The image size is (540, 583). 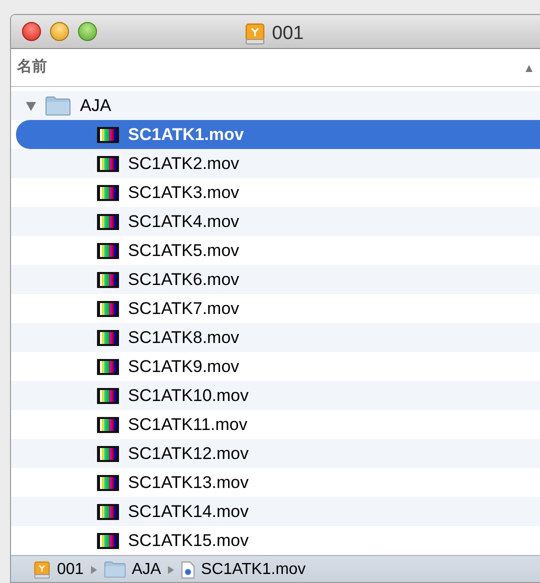 What do you see at coordinates (288, 34) in the screenshot?
I see `window-title: 001` at bounding box center [288, 34].